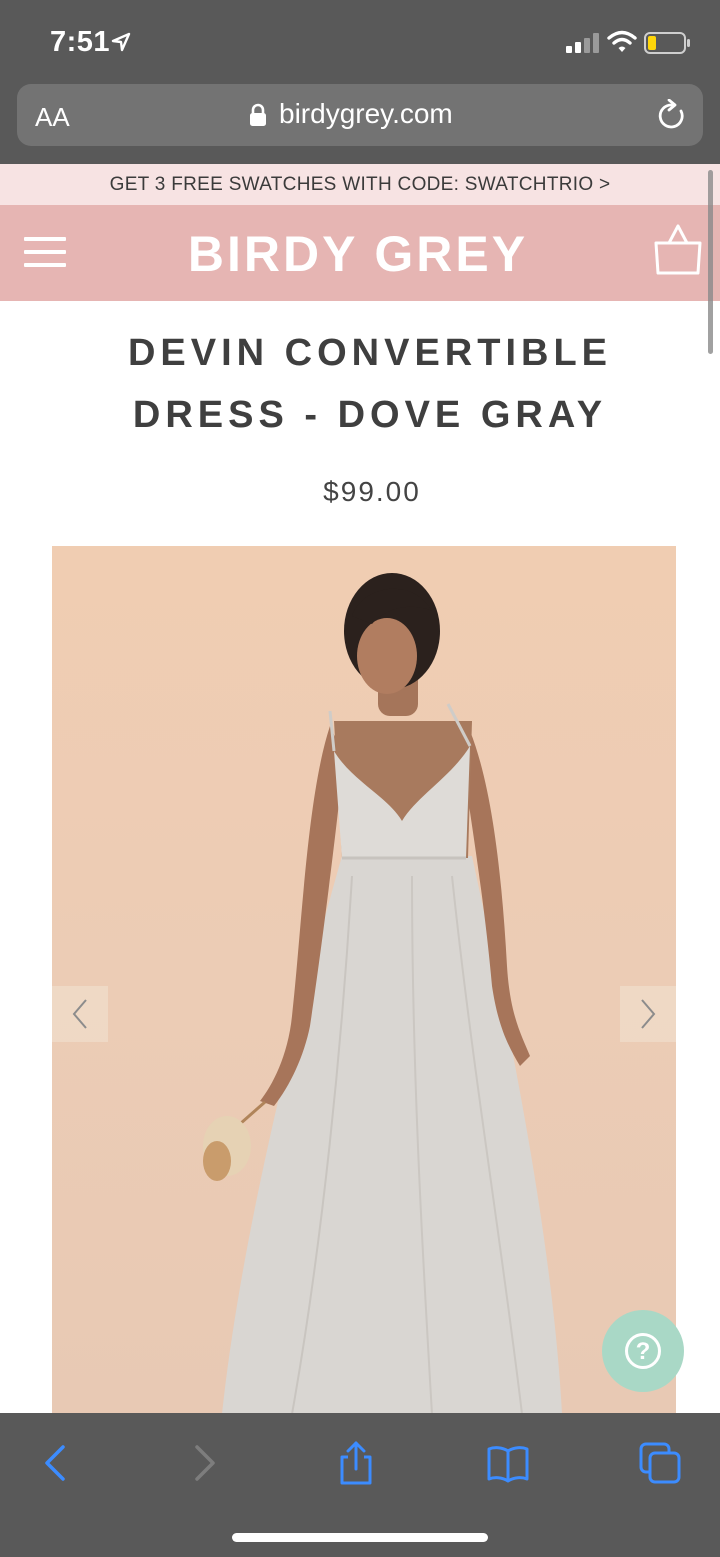 The image size is (720, 1557). Describe the element at coordinates (360, 42) in the screenshot. I see `status-bar: 7:51` at that location.